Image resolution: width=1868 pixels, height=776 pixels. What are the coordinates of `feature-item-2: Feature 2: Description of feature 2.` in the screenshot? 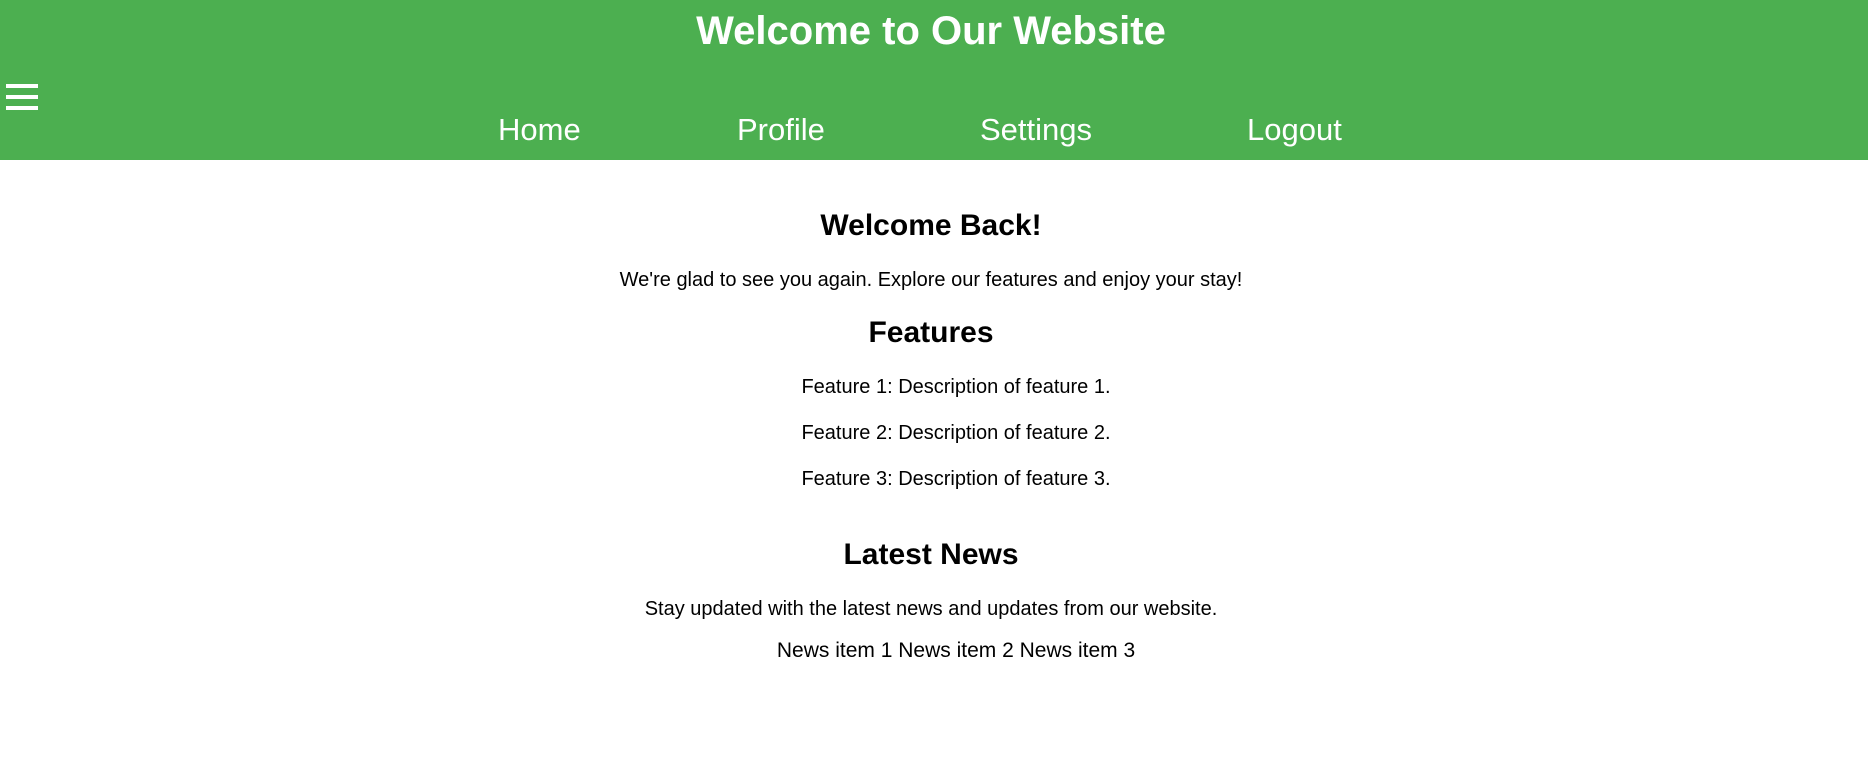 It's located at (956, 433).